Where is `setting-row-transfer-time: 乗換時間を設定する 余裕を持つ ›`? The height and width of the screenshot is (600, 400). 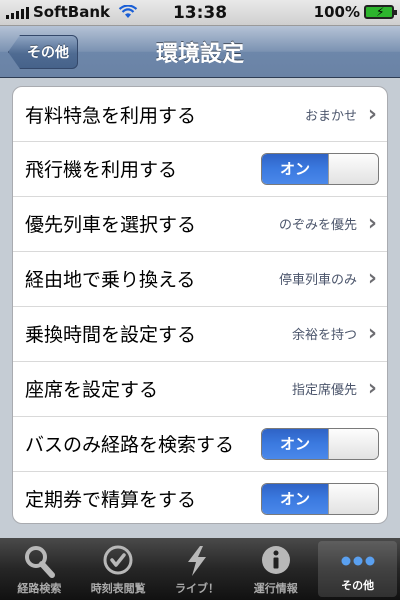
setting-row-transfer-time: 乗換時間を設定する 余裕を持つ › is located at coordinates (200, 333).